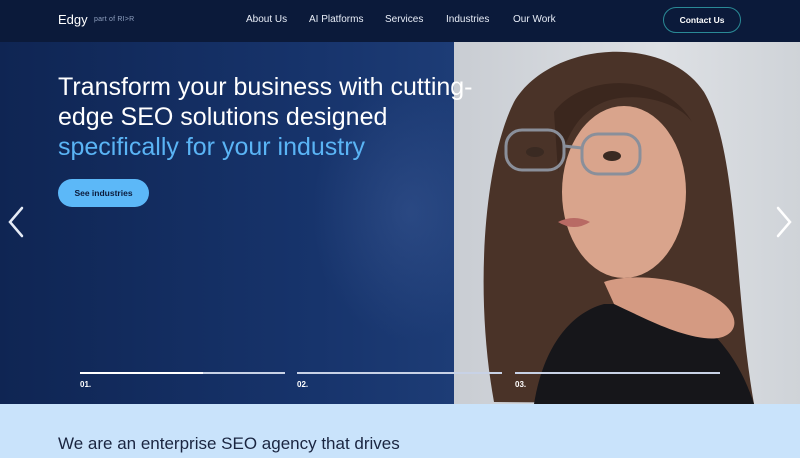 This screenshot has height=458, width=800. Describe the element at coordinates (73, 19) in the screenshot. I see `brand-logo: Edgy` at that location.